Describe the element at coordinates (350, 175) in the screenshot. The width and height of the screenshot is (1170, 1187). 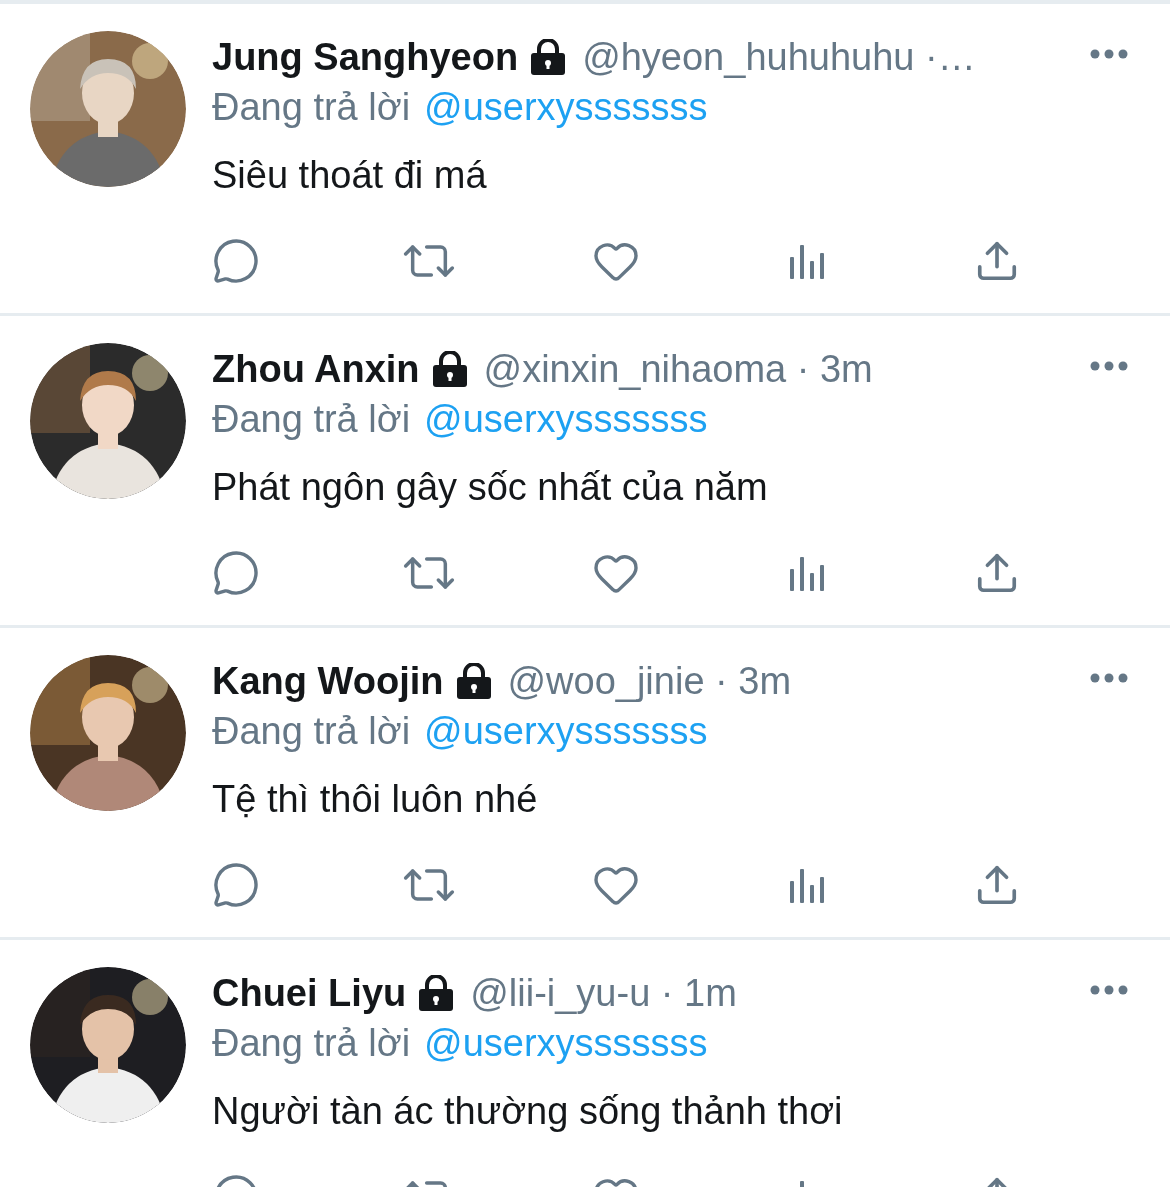
I see `tweet-text: Siêu thoát đi má` at that location.